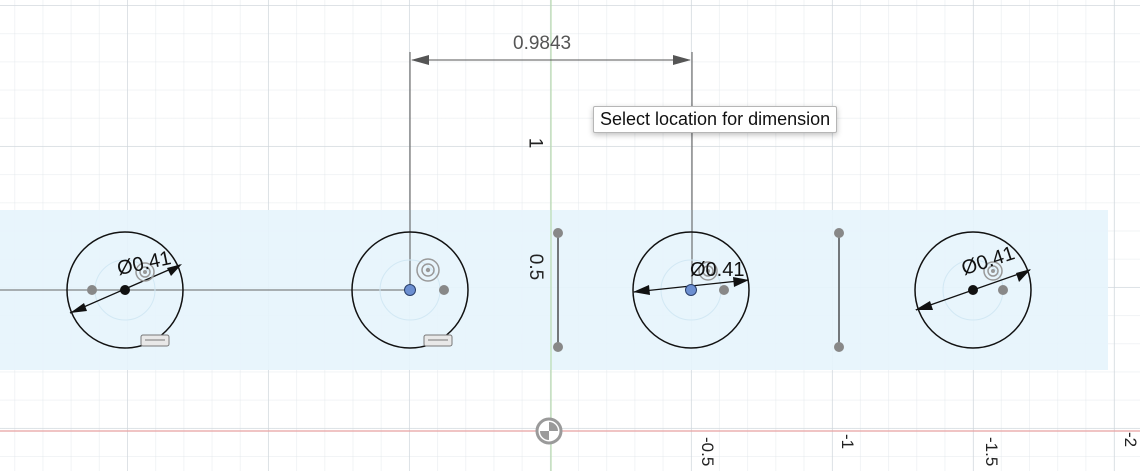 This screenshot has width=1140, height=471. What do you see at coordinates (839, 347) in the screenshot?
I see `line-2-endpoint-bottom` at bounding box center [839, 347].